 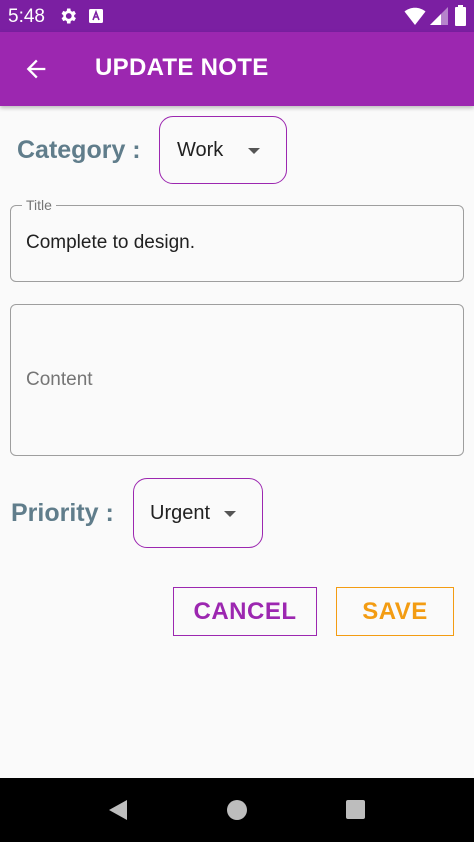 I want to click on gear-icon, so click(x=68, y=16).